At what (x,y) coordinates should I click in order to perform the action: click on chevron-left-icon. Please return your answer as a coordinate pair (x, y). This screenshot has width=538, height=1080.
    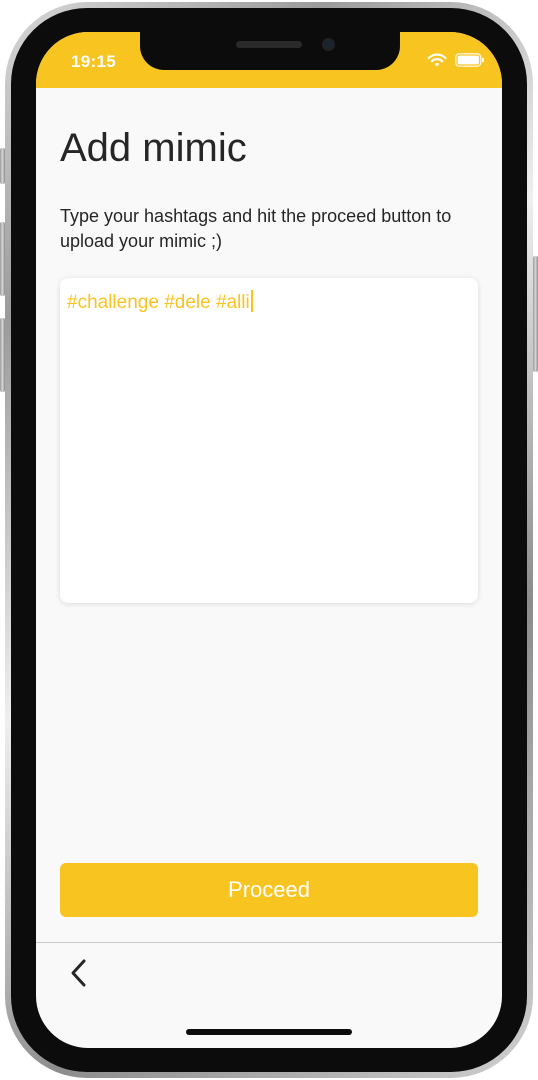
    Looking at the image, I should click on (78, 973).